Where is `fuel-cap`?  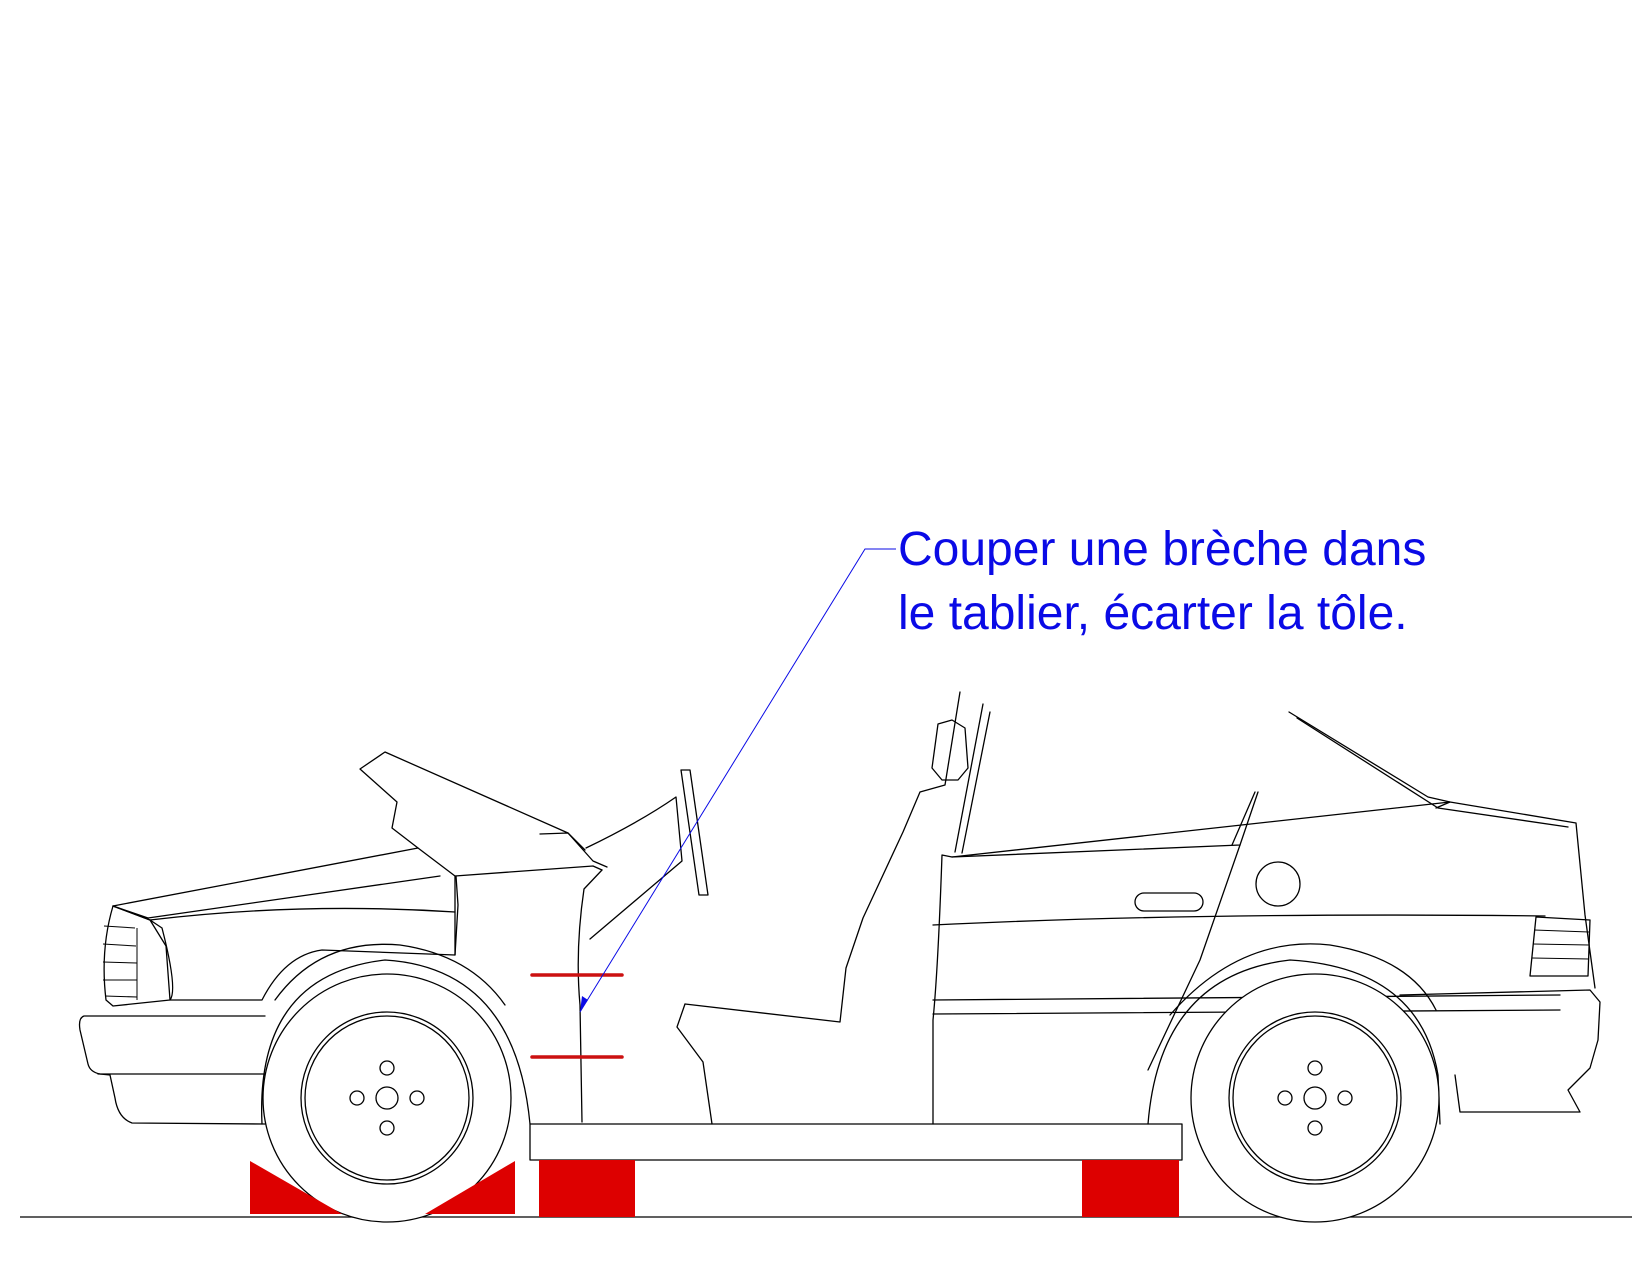 fuel-cap is located at coordinates (1278, 884).